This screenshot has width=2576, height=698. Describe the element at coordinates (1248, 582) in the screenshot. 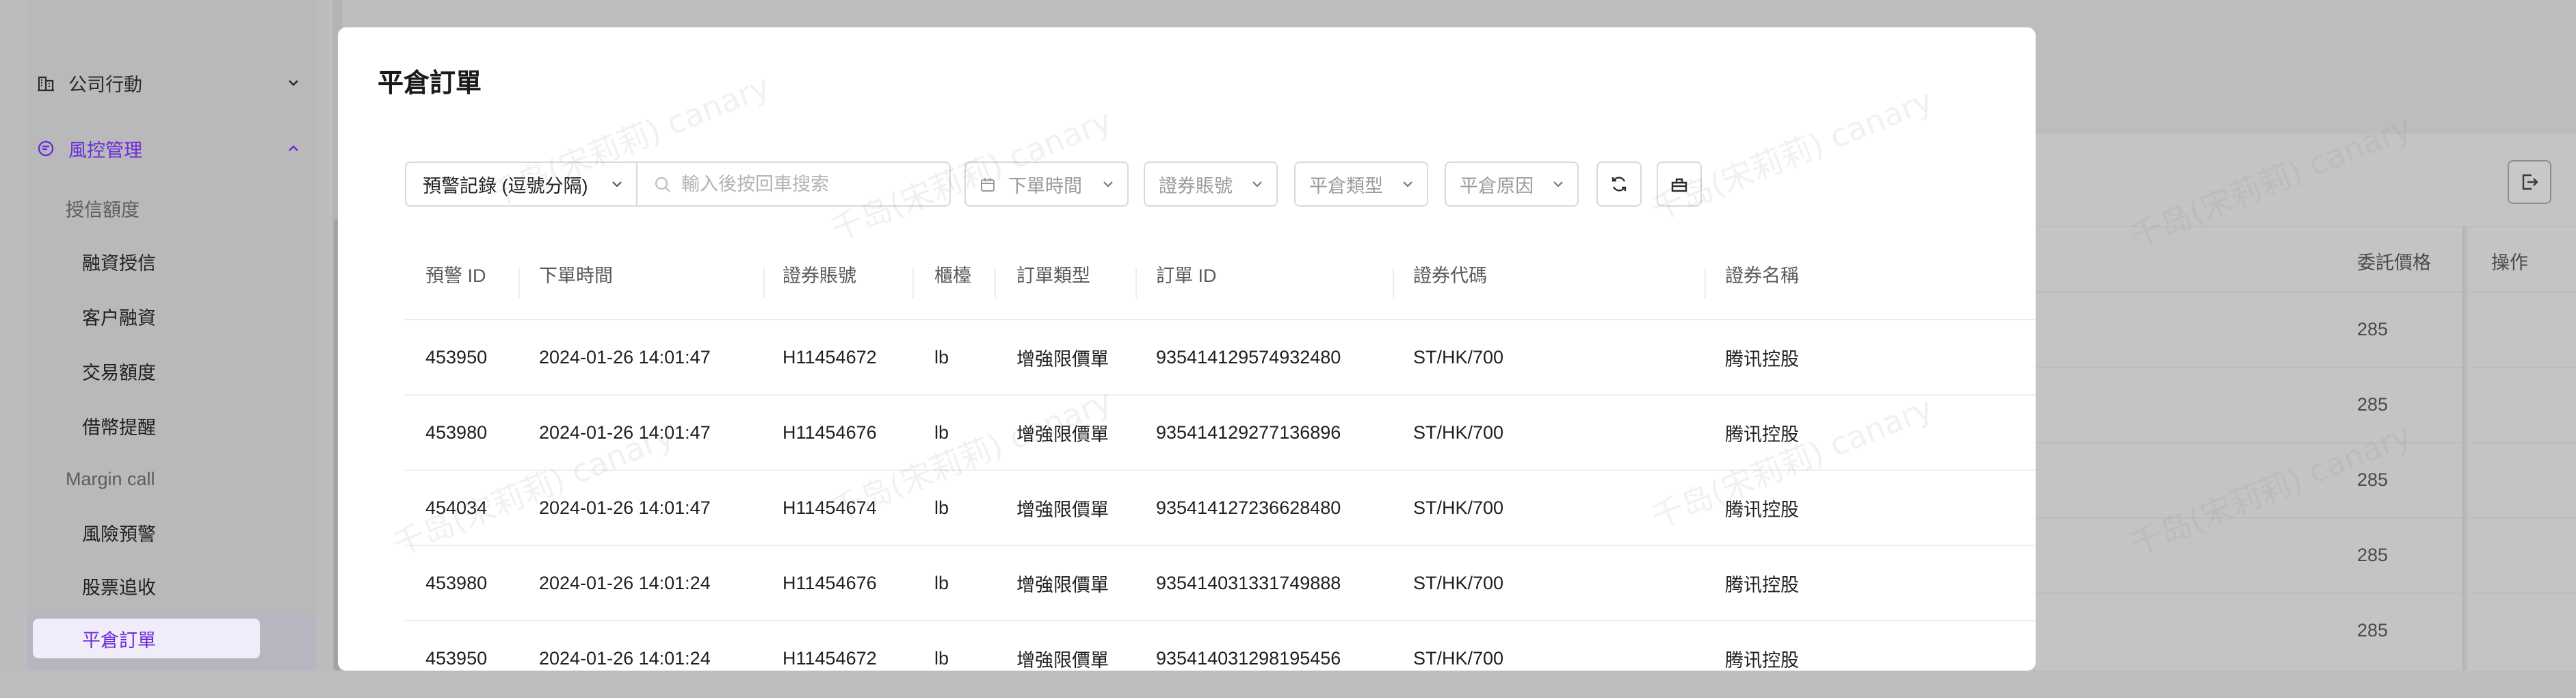

I see `cell-order-id: 935414031331749888` at that location.